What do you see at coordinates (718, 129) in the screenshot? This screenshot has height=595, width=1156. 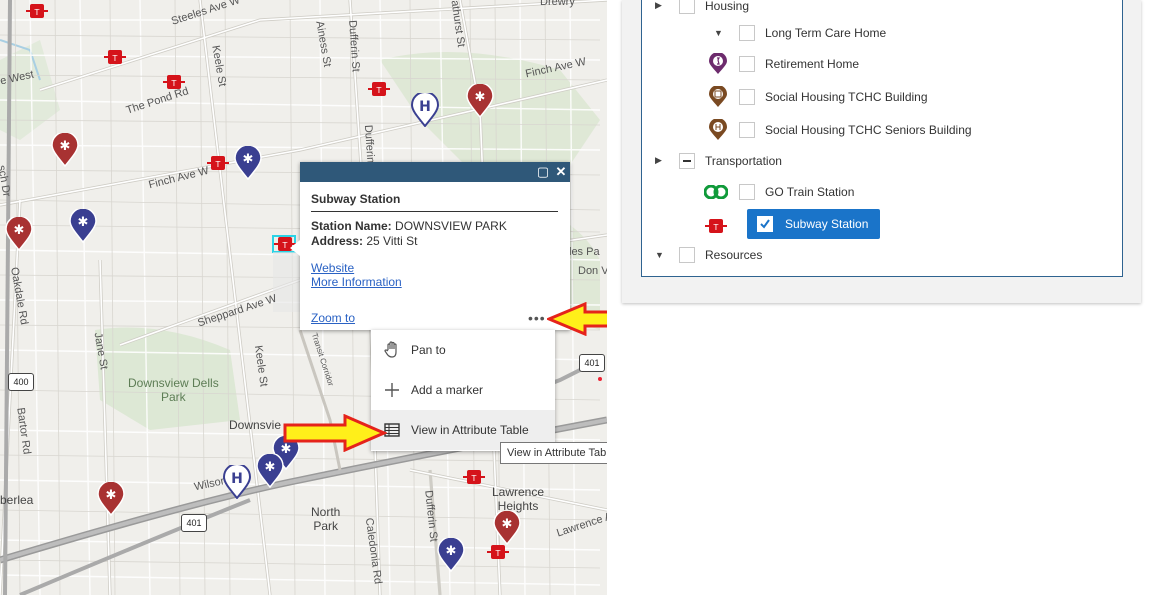 I see `tchc-seniors-building-icon` at bounding box center [718, 129].